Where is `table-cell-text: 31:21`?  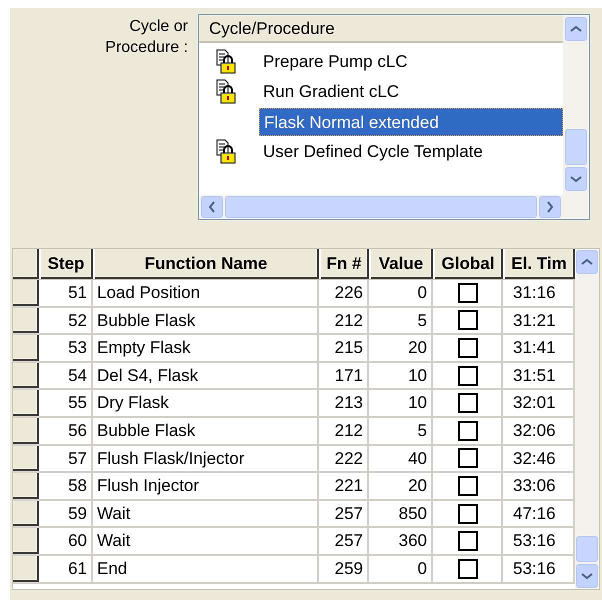 table-cell-text: 31:21 is located at coordinates (534, 321).